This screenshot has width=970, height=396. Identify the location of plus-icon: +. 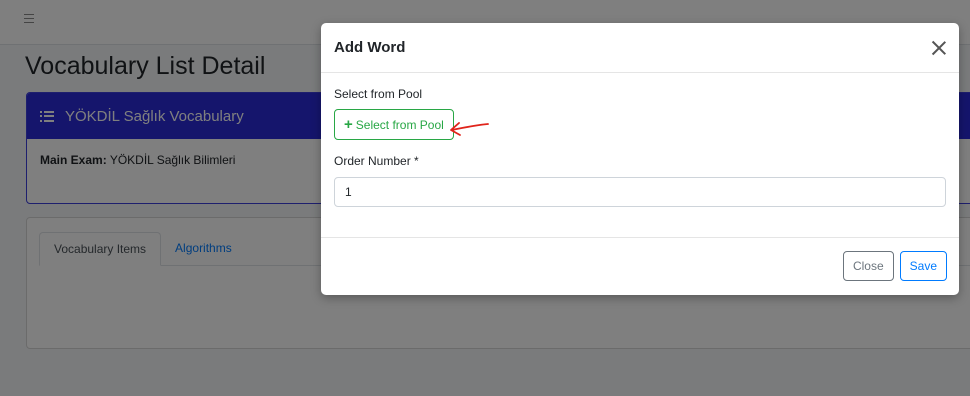
(348, 124).